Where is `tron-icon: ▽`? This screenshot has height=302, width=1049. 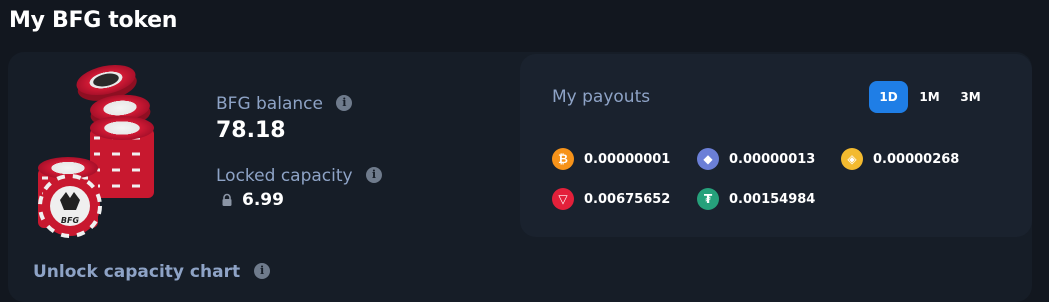 tron-icon: ▽ is located at coordinates (563, 199).